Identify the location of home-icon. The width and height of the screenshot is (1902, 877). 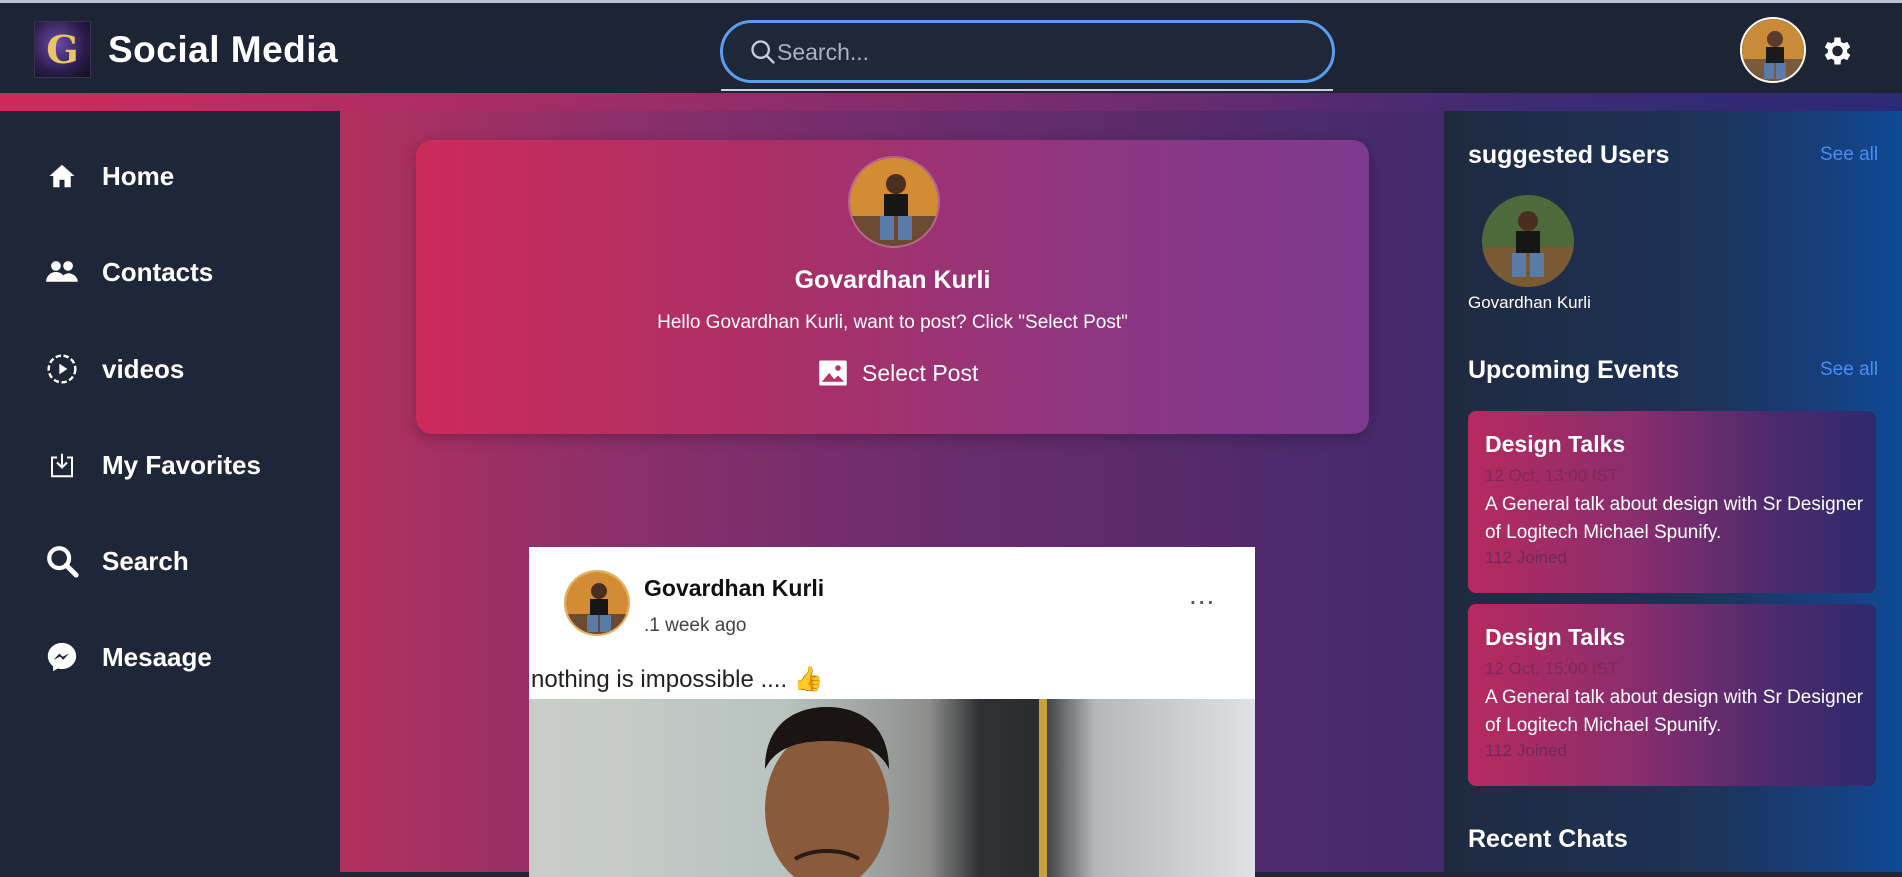
(62, 176).